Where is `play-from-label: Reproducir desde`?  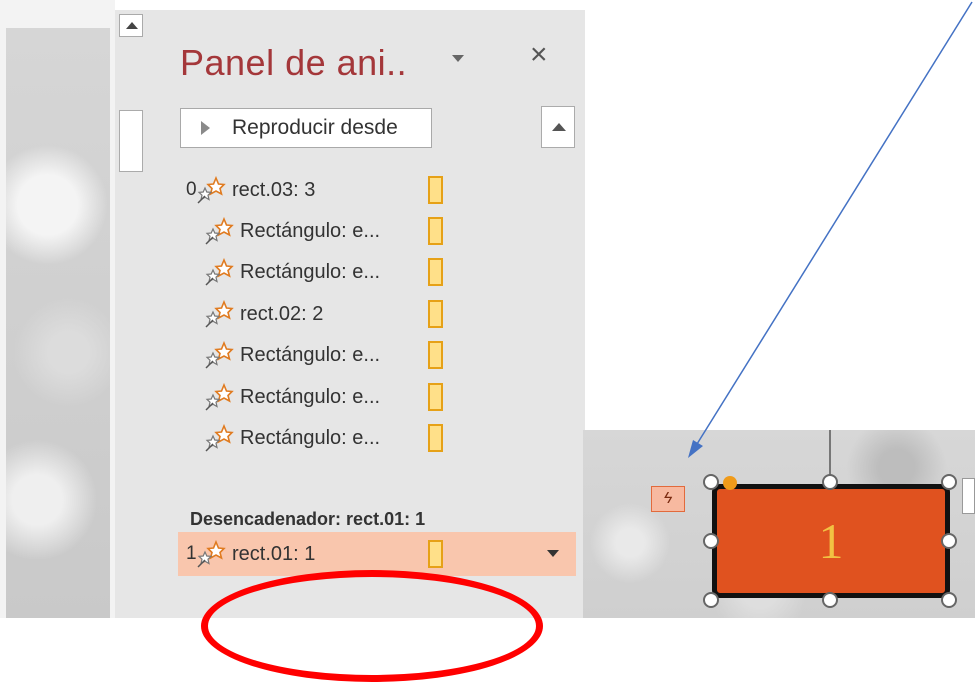 play-from-label: Reproducir desde is located at coordinates (315, 127).